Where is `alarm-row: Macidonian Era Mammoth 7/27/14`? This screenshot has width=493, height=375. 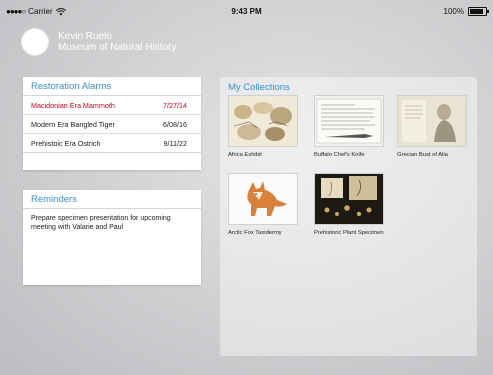 alarm-row: Macidonian Era Mammoth 7/27/14 is located at coordinates (112, 105).